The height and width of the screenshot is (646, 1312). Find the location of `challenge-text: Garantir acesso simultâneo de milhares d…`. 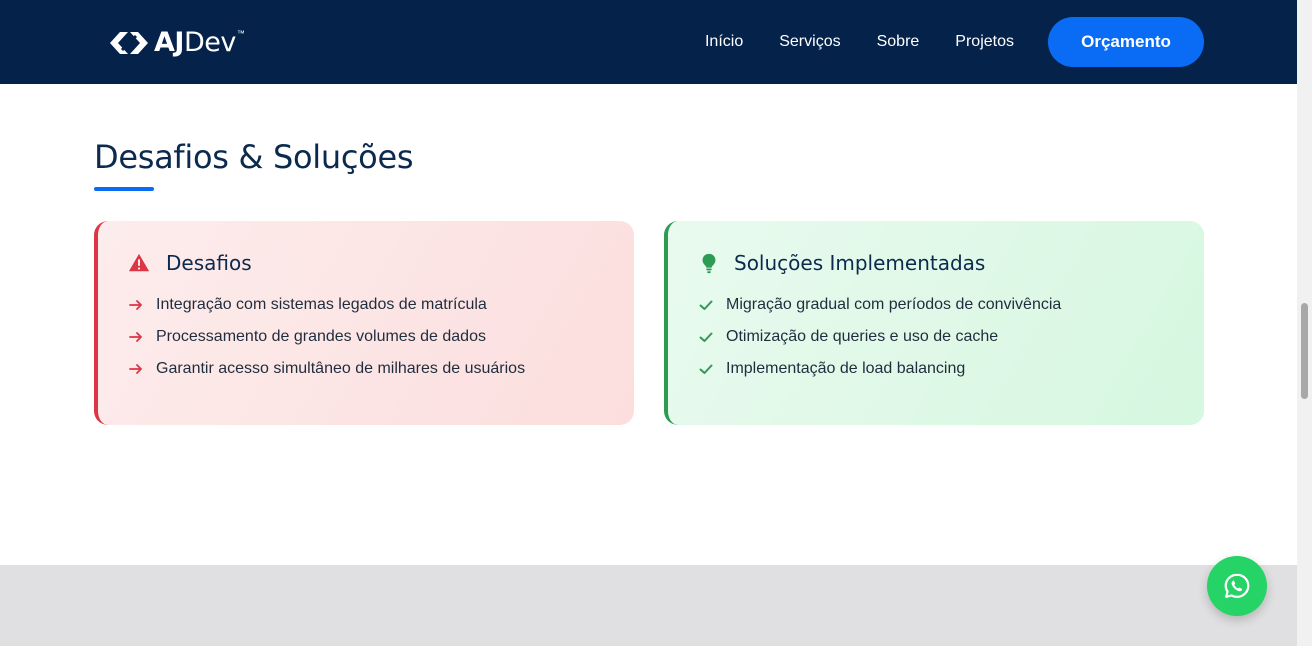

challenge-text: Garantir acesso simultâneo de milhares d… is located at coordinates (341, 368).